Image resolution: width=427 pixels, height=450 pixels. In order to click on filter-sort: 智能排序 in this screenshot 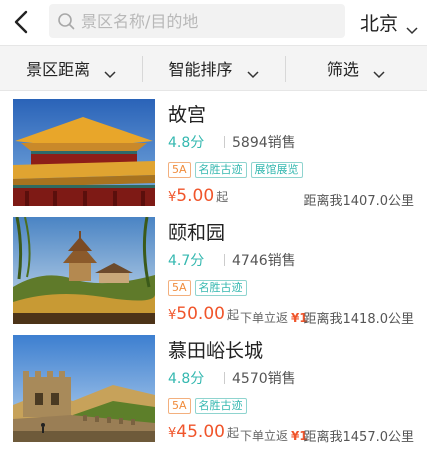, I will do `click(213, 68)`.